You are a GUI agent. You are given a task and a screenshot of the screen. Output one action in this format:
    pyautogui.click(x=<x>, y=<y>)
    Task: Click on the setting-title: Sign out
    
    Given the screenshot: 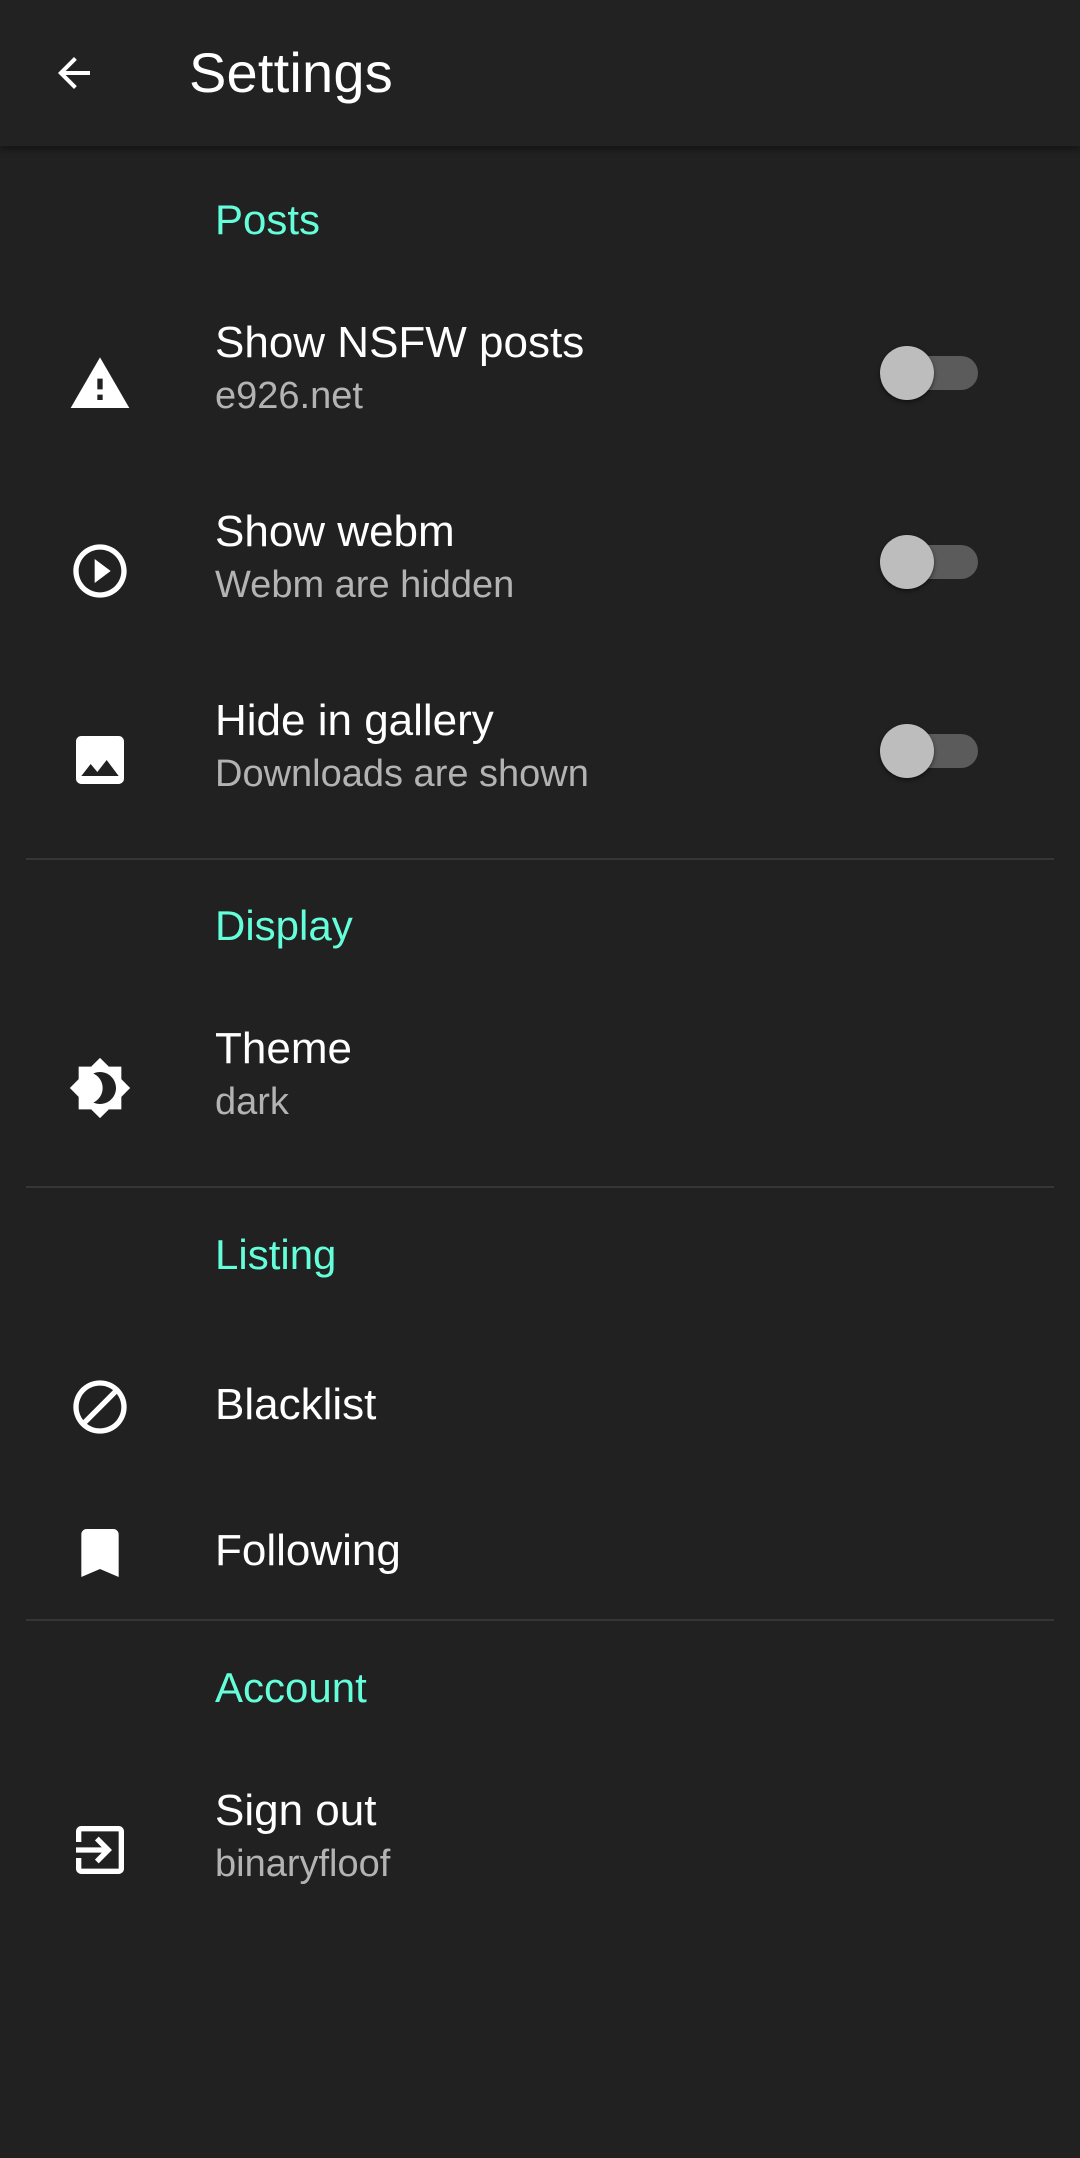 What is the action you would take?
    pyautogui.click(x=296, y=1810)
    